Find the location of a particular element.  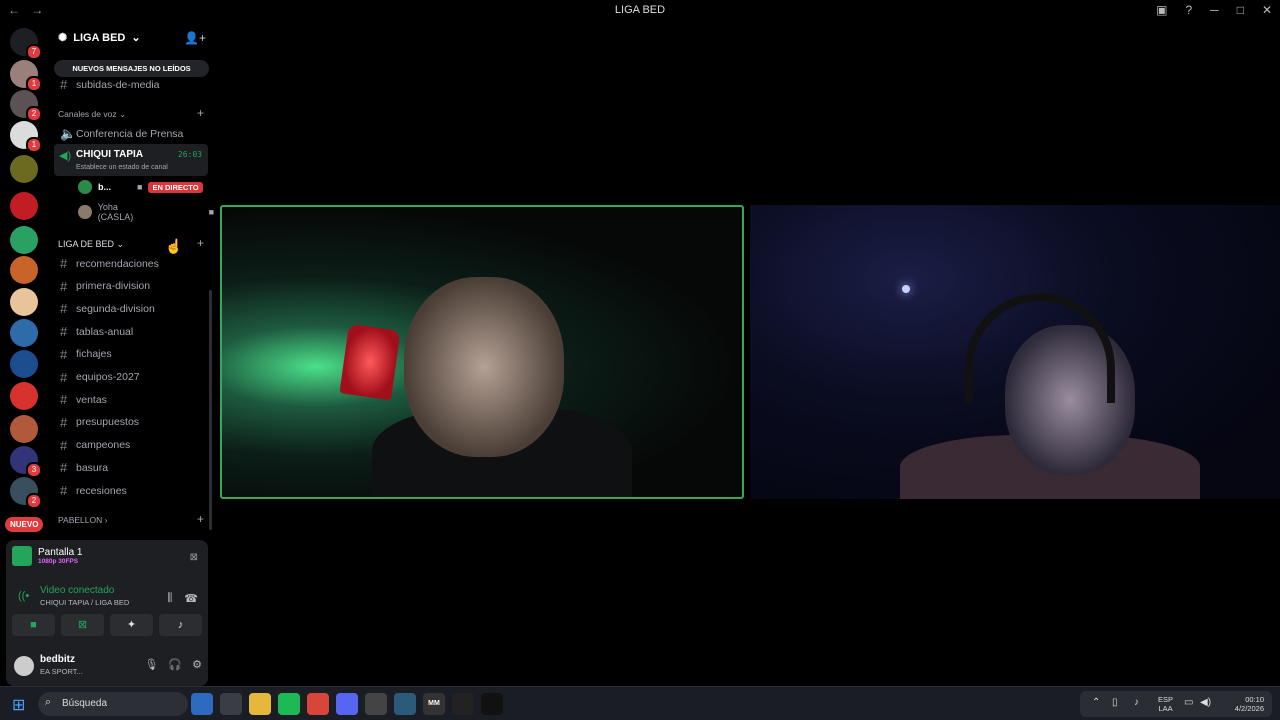

channel-equipos-2027: # equipos-2027 is located at coordinates (100, 377).